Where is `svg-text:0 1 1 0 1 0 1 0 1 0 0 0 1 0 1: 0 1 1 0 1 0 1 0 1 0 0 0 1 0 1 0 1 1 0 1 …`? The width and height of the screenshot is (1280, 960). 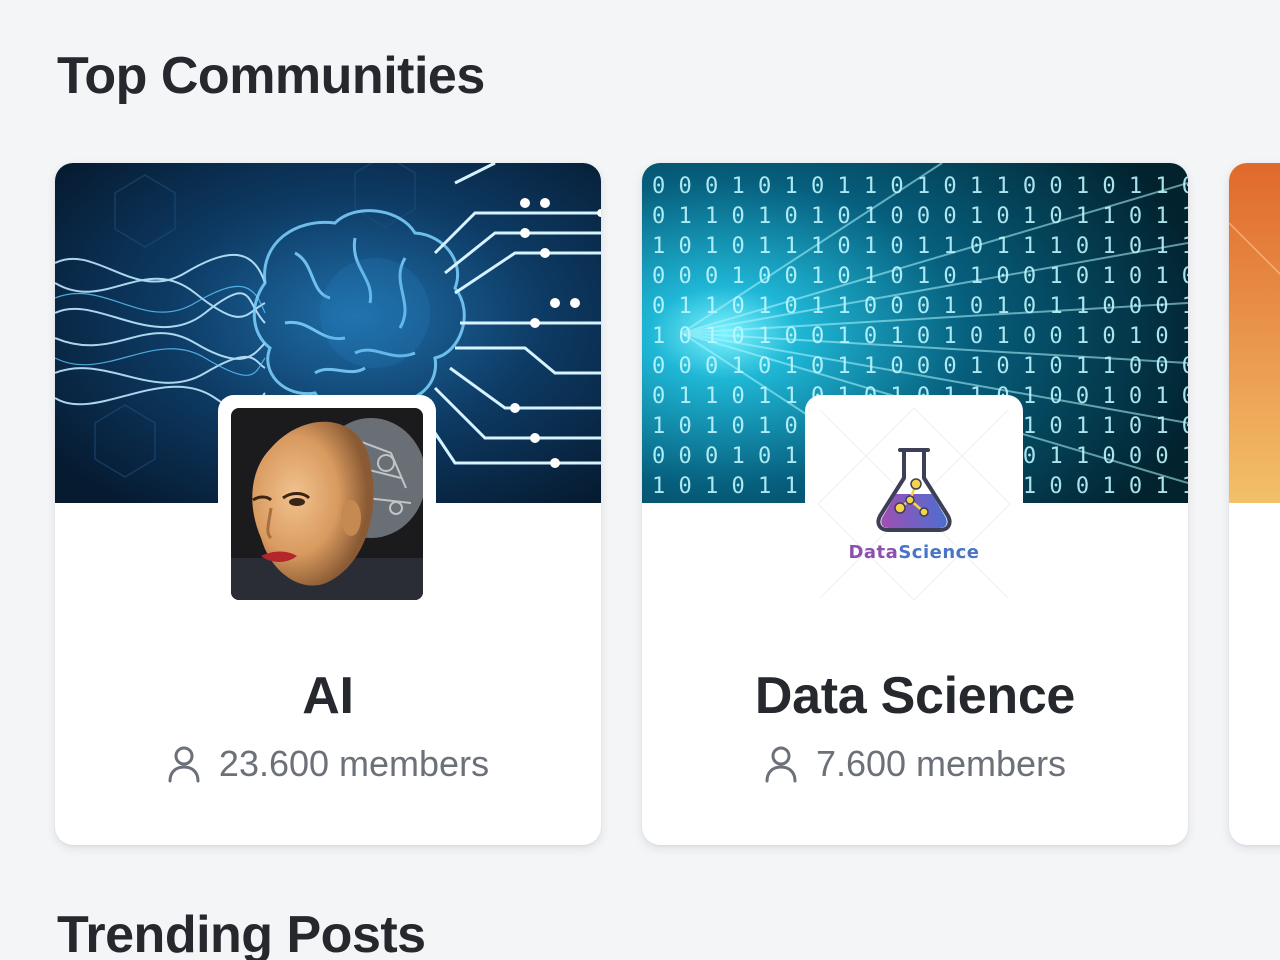 svg-text:0 1 1 0 1 0 1 0 1 0 0 0 1 0 1: 0 1 1 0 1 0 1 0 1 0 0 0 1 0 1 0 1 1 0 1 … is located at coordinates (920, 216).